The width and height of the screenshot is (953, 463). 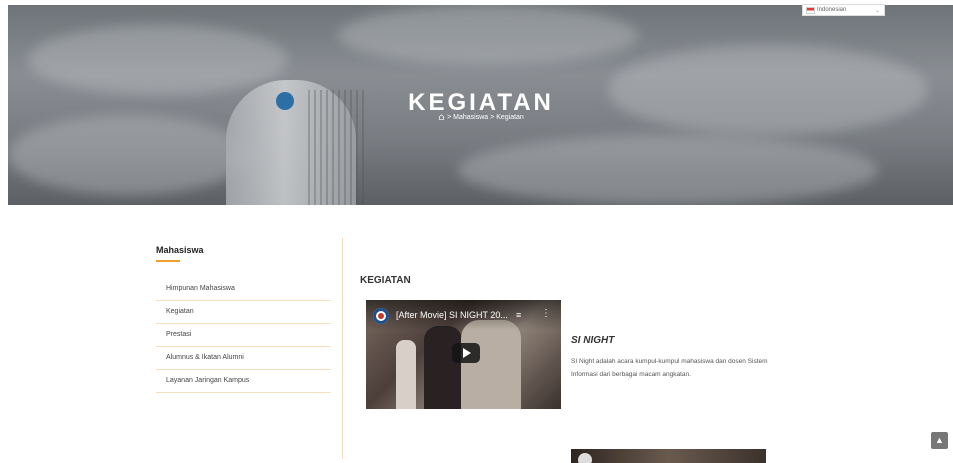 I want to click on scroll-to-top-button: ▲, so click(x=939, y=440).